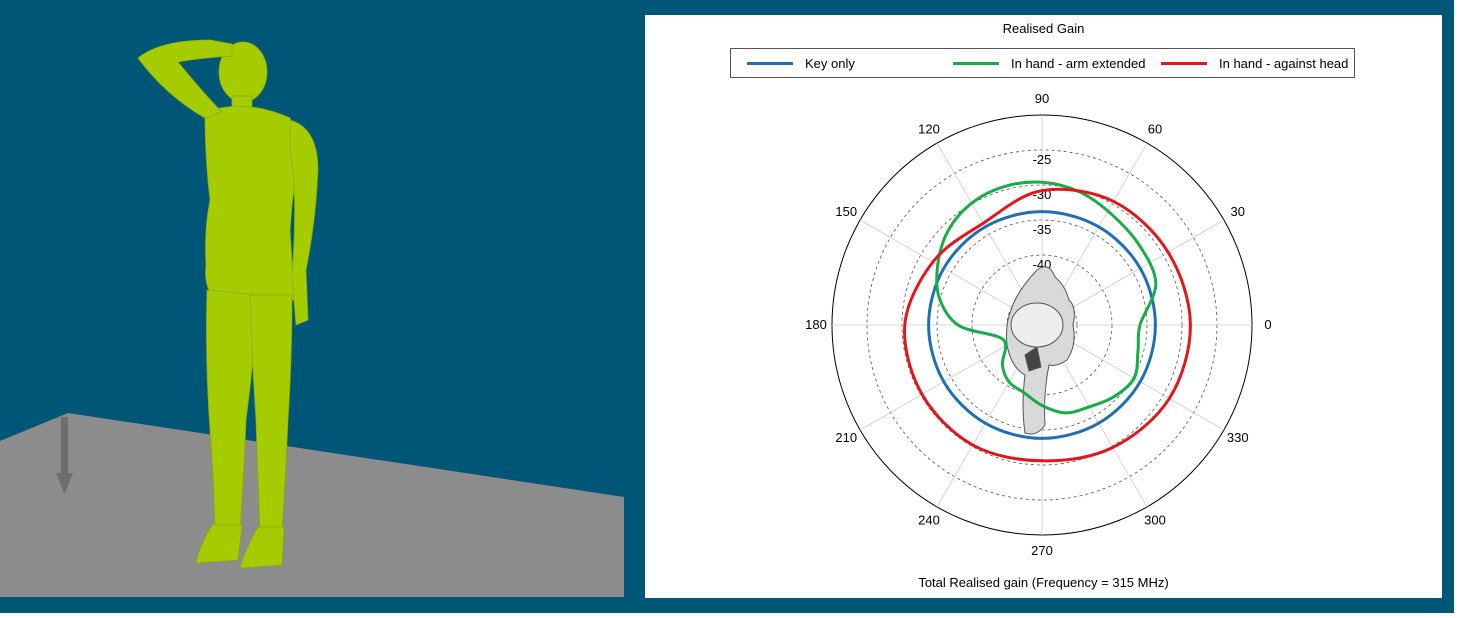 The image size is (1460, 618). What do you see at coordinates (1267, 324) in the screenshot?
I see `angle-tick-label: 0` at bounding box center [1267, 324].